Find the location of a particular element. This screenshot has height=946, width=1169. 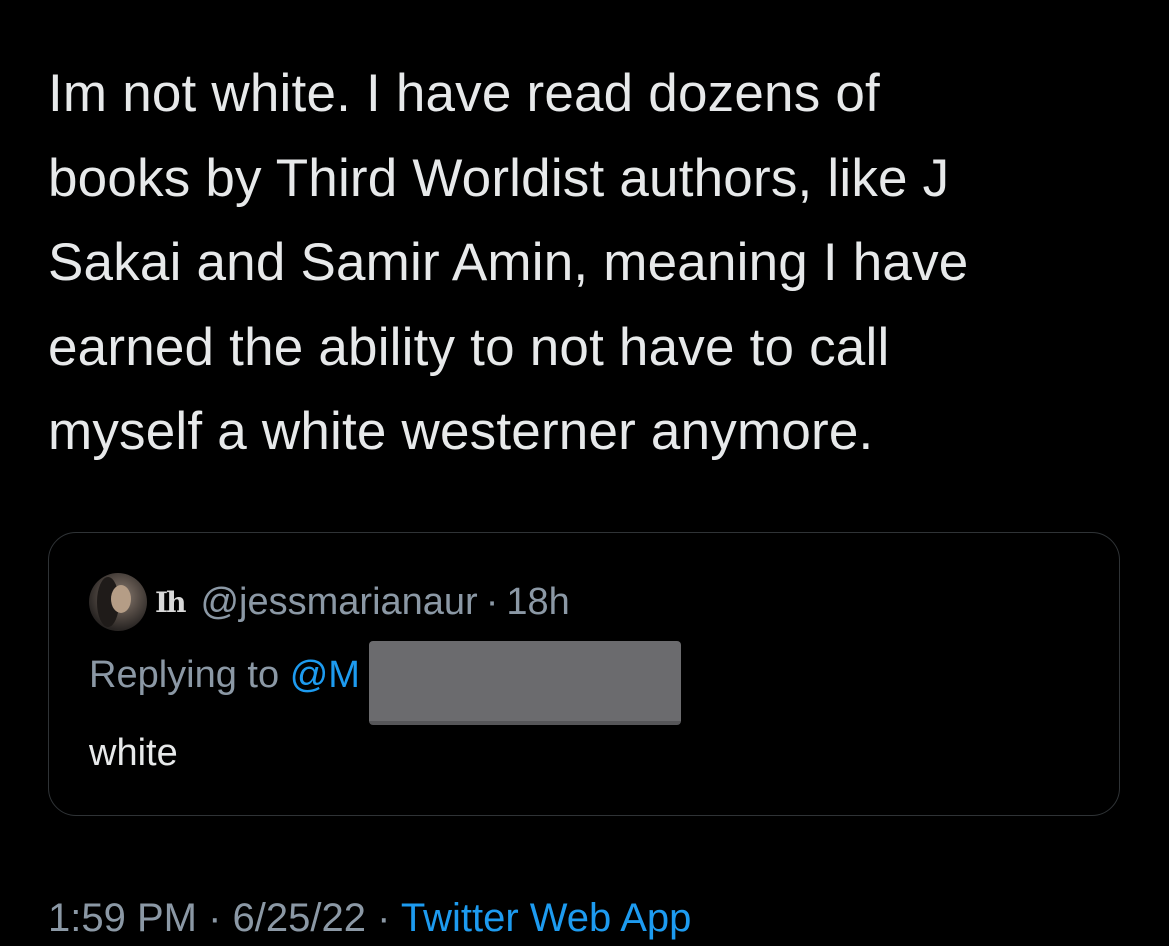

quoted-tweet-header: Ih @jessmarianaur · 18h is located at coordinates (329, 602).